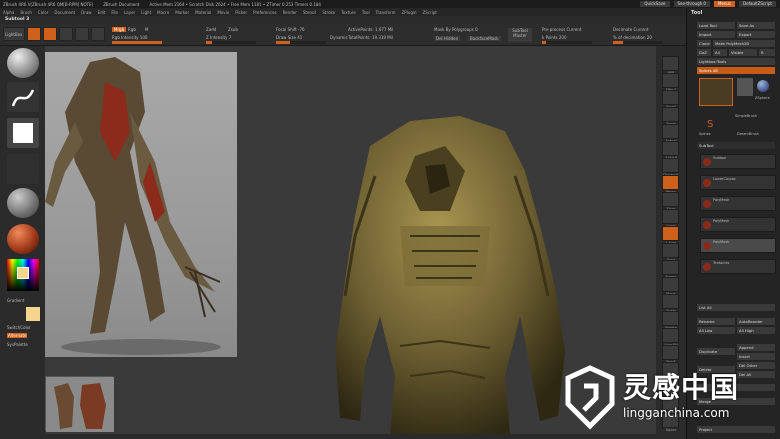  What do you see at coordinates (203, 12) in the screenshot?
I see `menu-item-material: Material` at bounding box center [203, 12].